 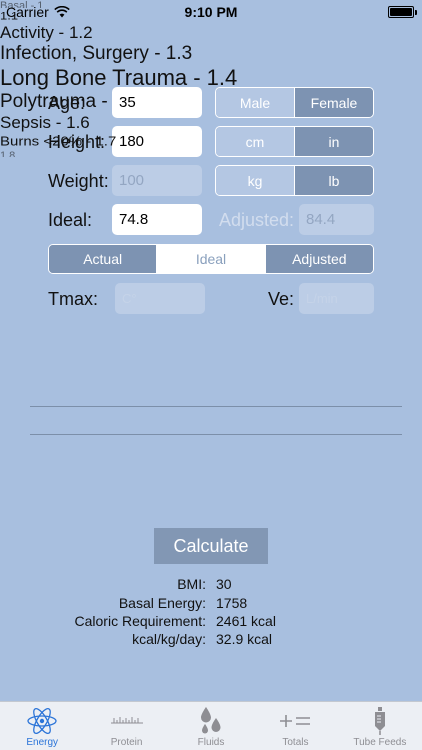 I want to click on age-input: 35, so click(x=157, y=102).